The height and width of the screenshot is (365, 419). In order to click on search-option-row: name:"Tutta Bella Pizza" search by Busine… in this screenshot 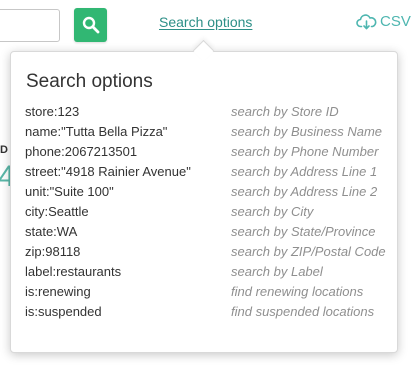, I will do `click(205, 132)`.